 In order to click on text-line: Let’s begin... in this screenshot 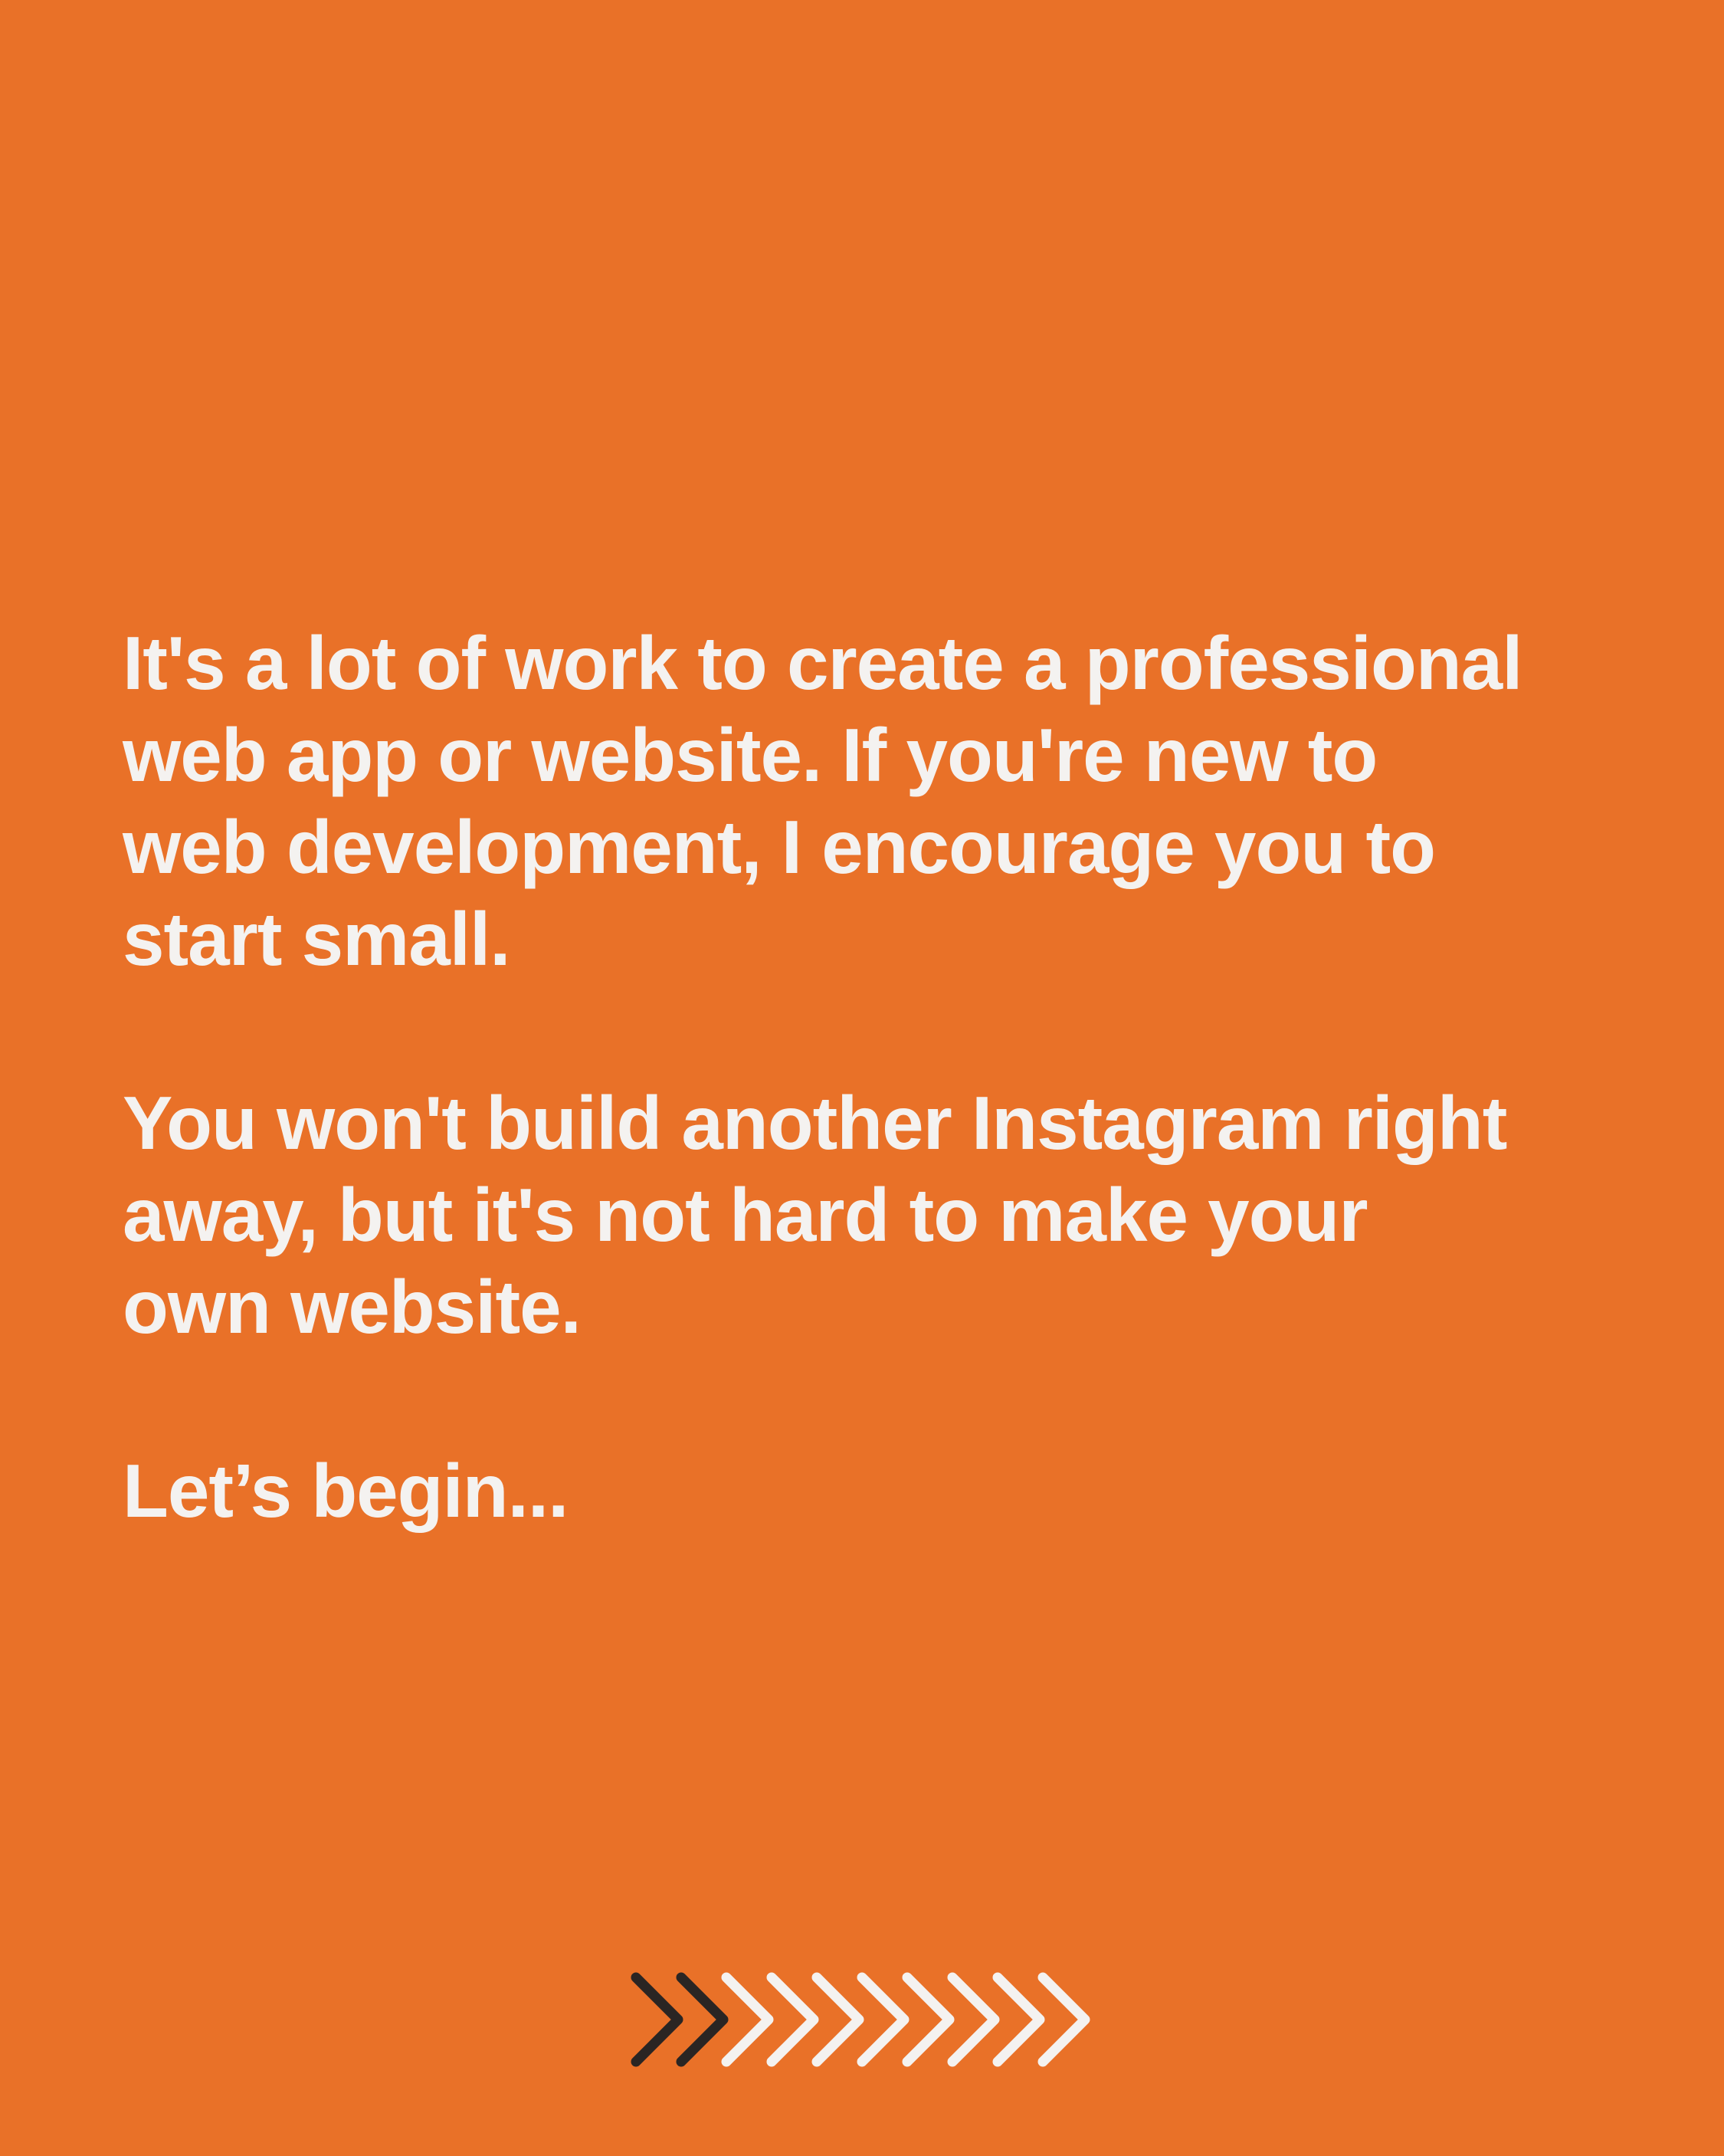, I will do `click(346, 1491)`.